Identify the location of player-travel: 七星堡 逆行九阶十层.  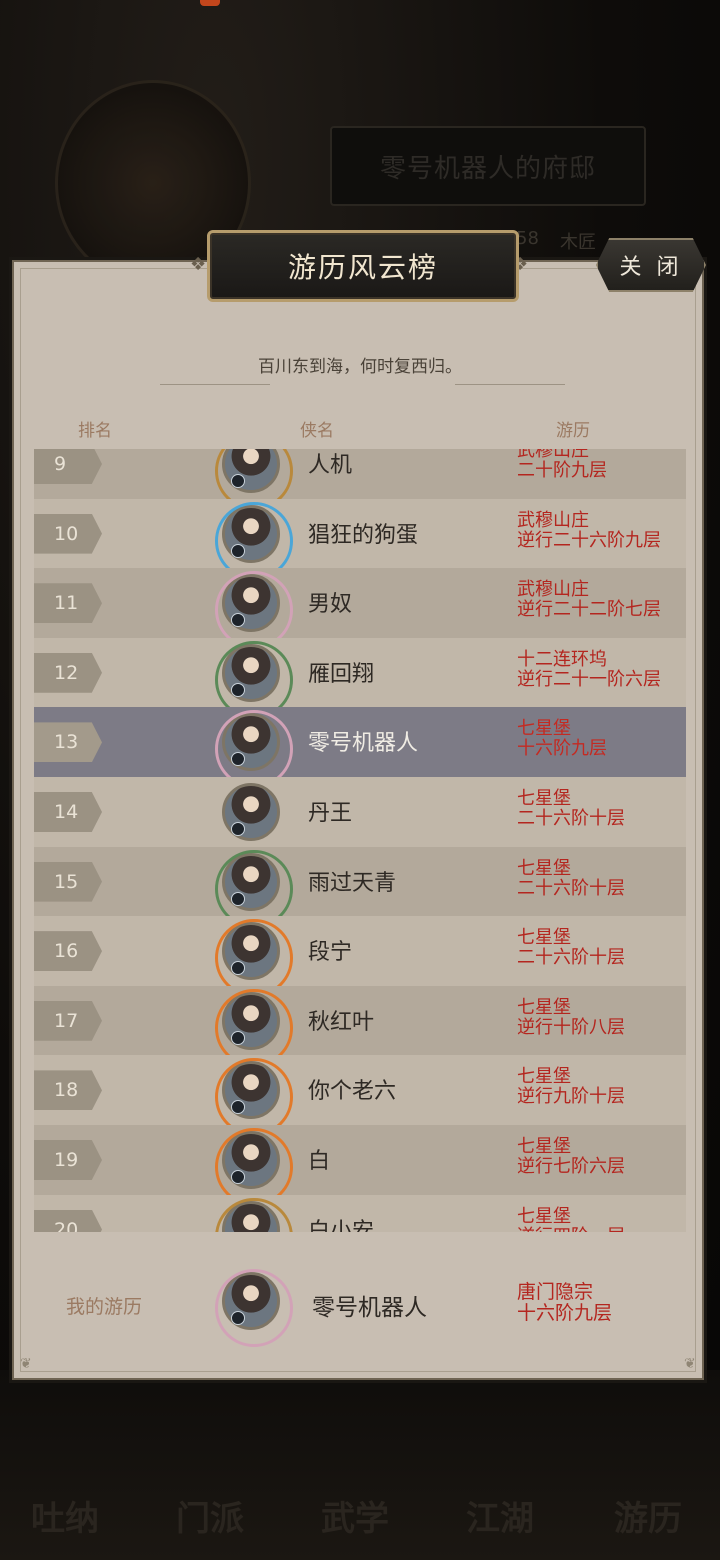
(571, 1087).